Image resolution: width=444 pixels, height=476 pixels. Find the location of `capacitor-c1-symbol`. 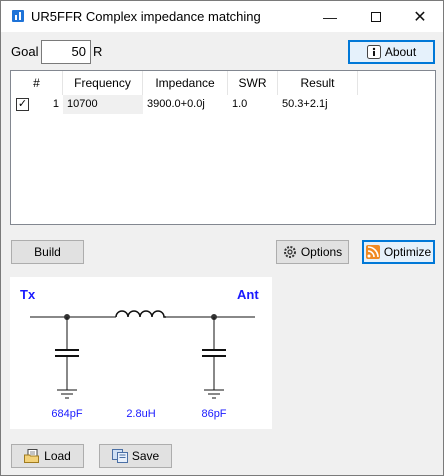

capacitor-c1-symbol is located at coordinates (67, 356).